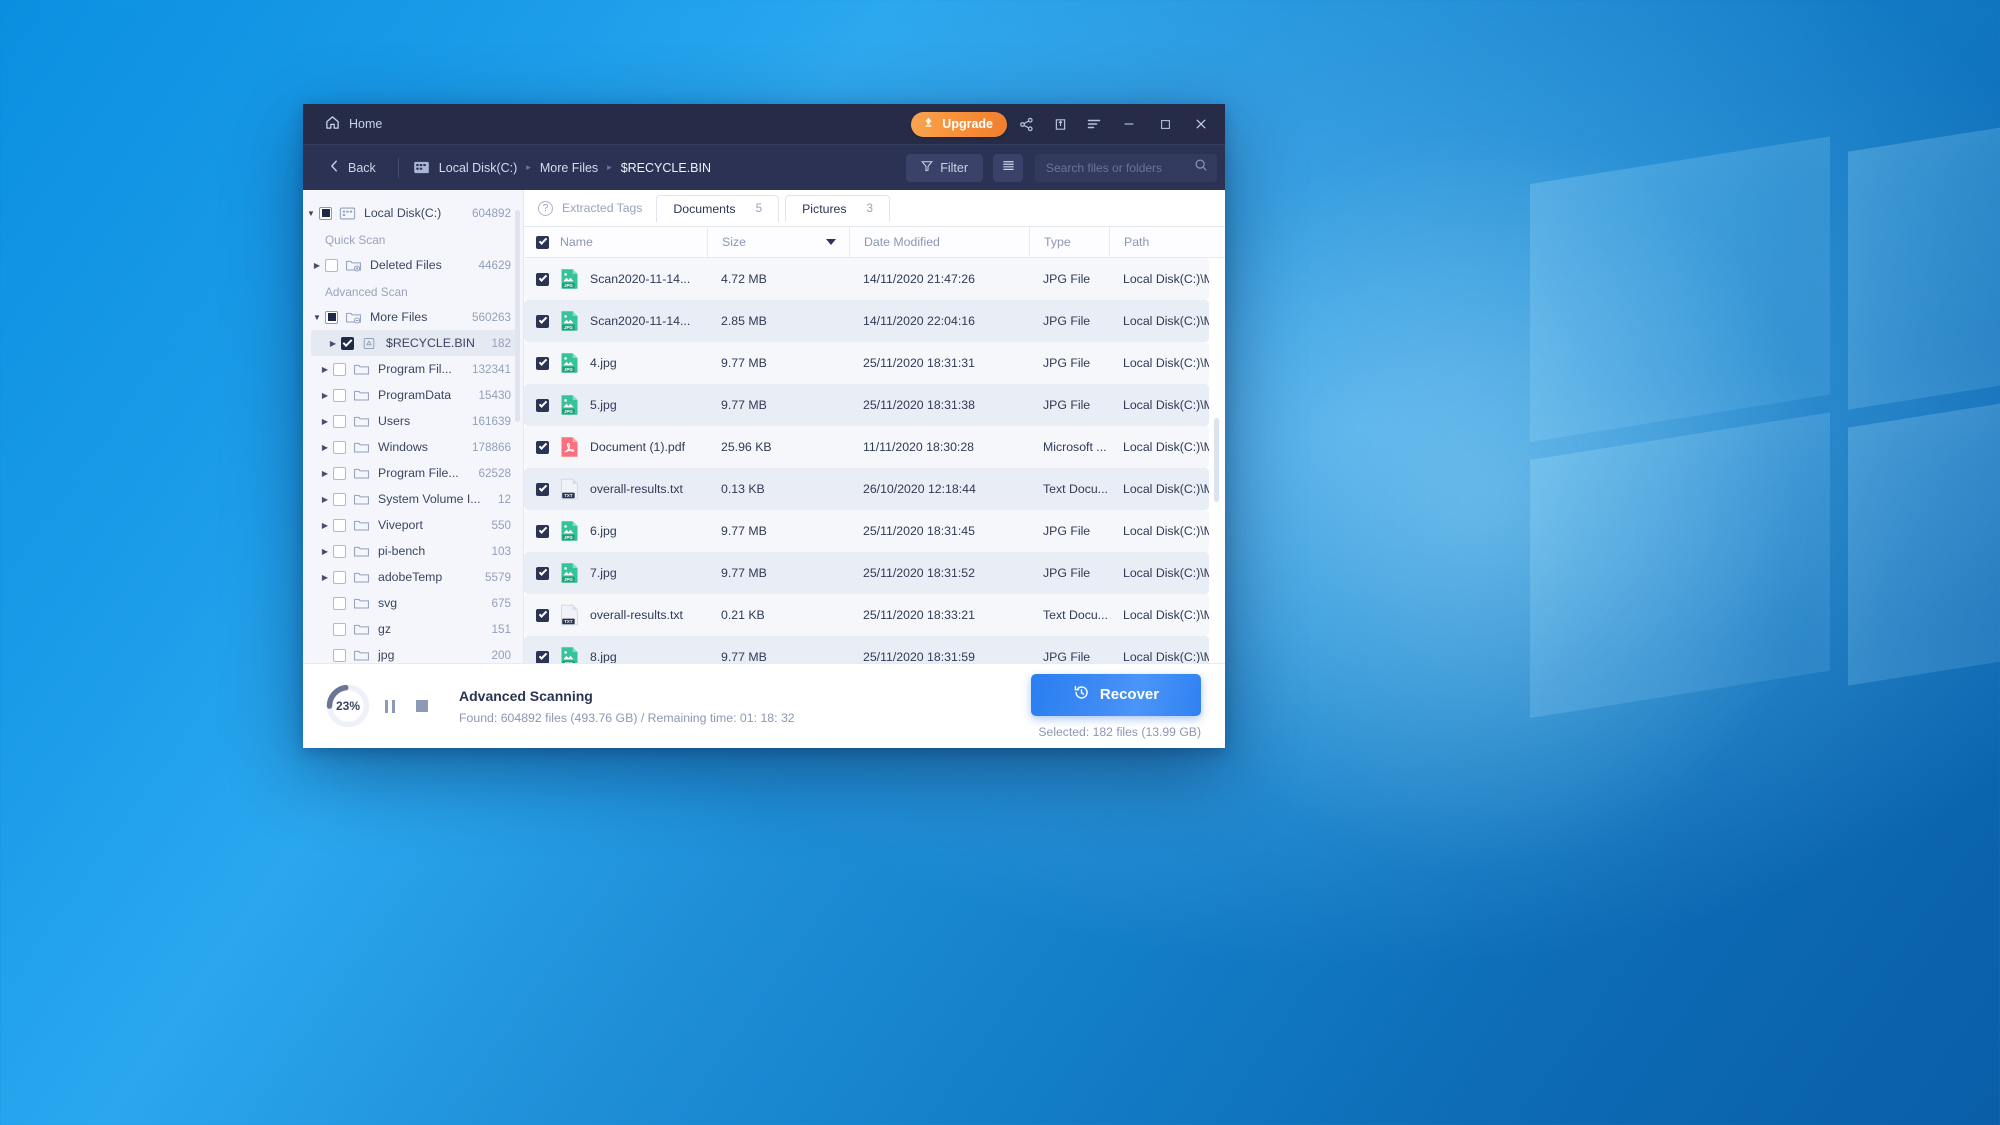  Describe the element at coordinates (919, 279) in the screenshot. I see `cell-date-modified: 14/11/2020 21:47:26` at that location.